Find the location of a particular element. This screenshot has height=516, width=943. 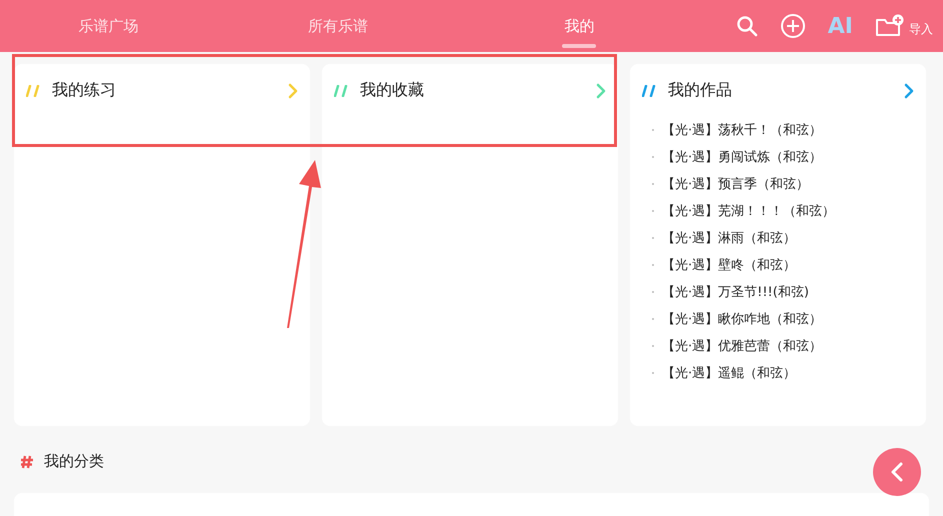

score-item: 【光·遇】优雅芭蕾（和弦） is located at coordinates (742, 346).